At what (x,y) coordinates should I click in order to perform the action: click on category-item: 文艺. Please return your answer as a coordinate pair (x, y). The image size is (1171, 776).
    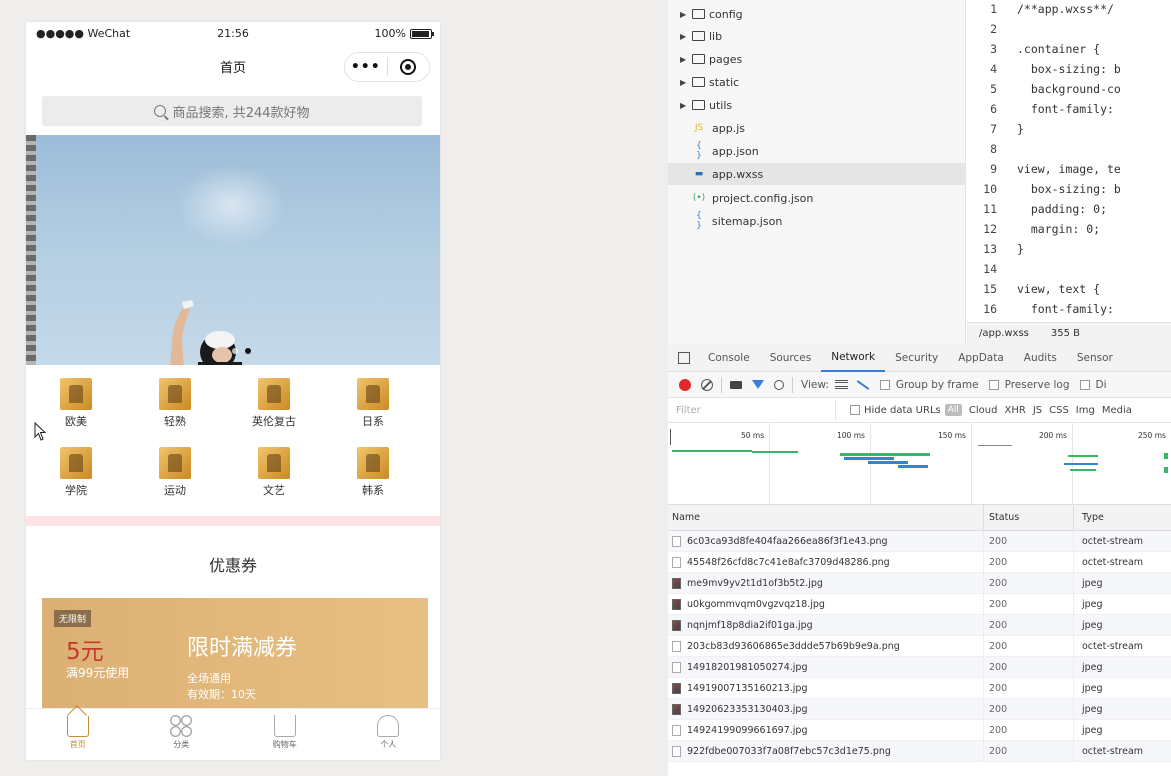
    Looking at the image, I should click on (274, 472).